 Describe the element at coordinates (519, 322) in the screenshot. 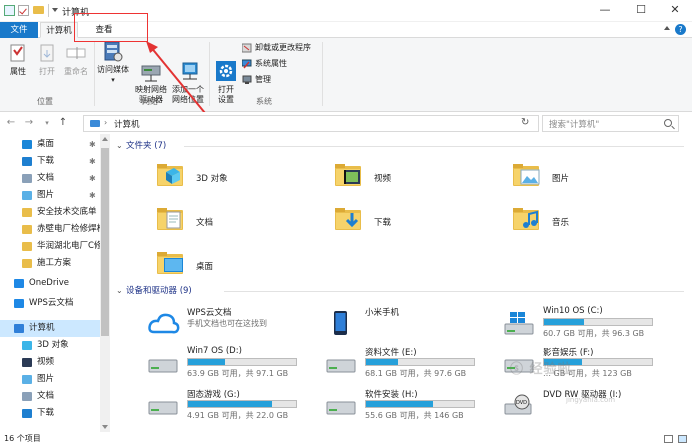

I see `windows-drive-icon` at that location.